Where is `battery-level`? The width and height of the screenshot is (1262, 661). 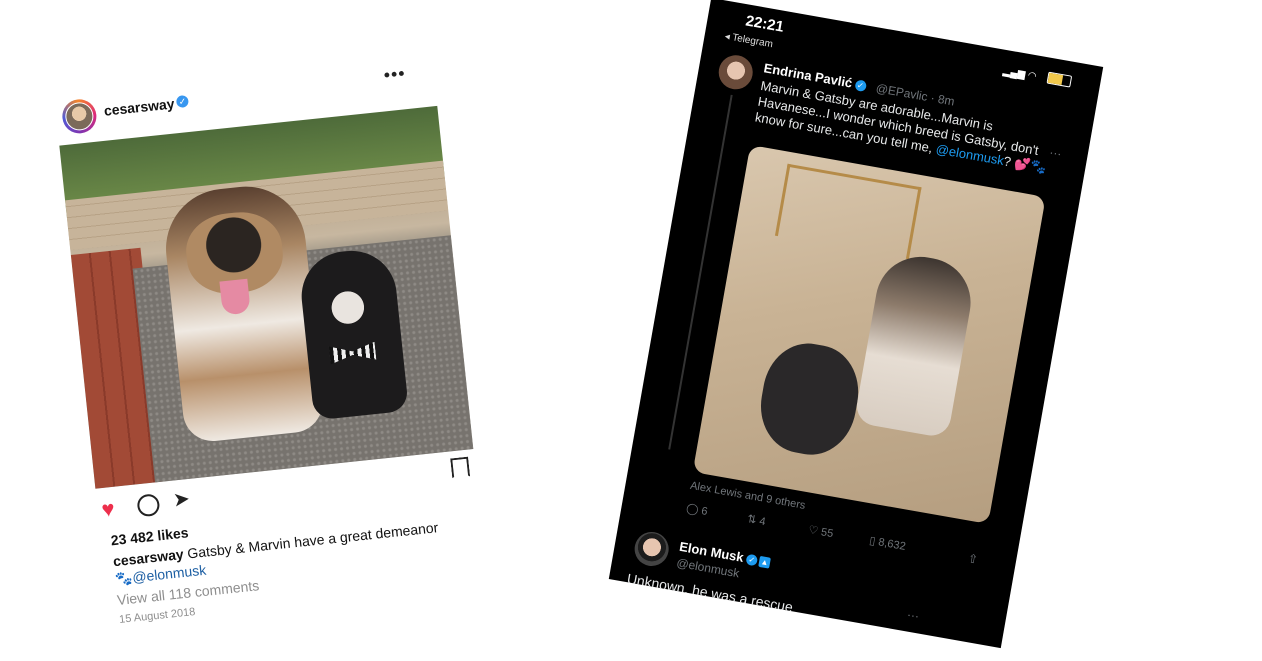 battery-level is located at coordinates (1055, 79).